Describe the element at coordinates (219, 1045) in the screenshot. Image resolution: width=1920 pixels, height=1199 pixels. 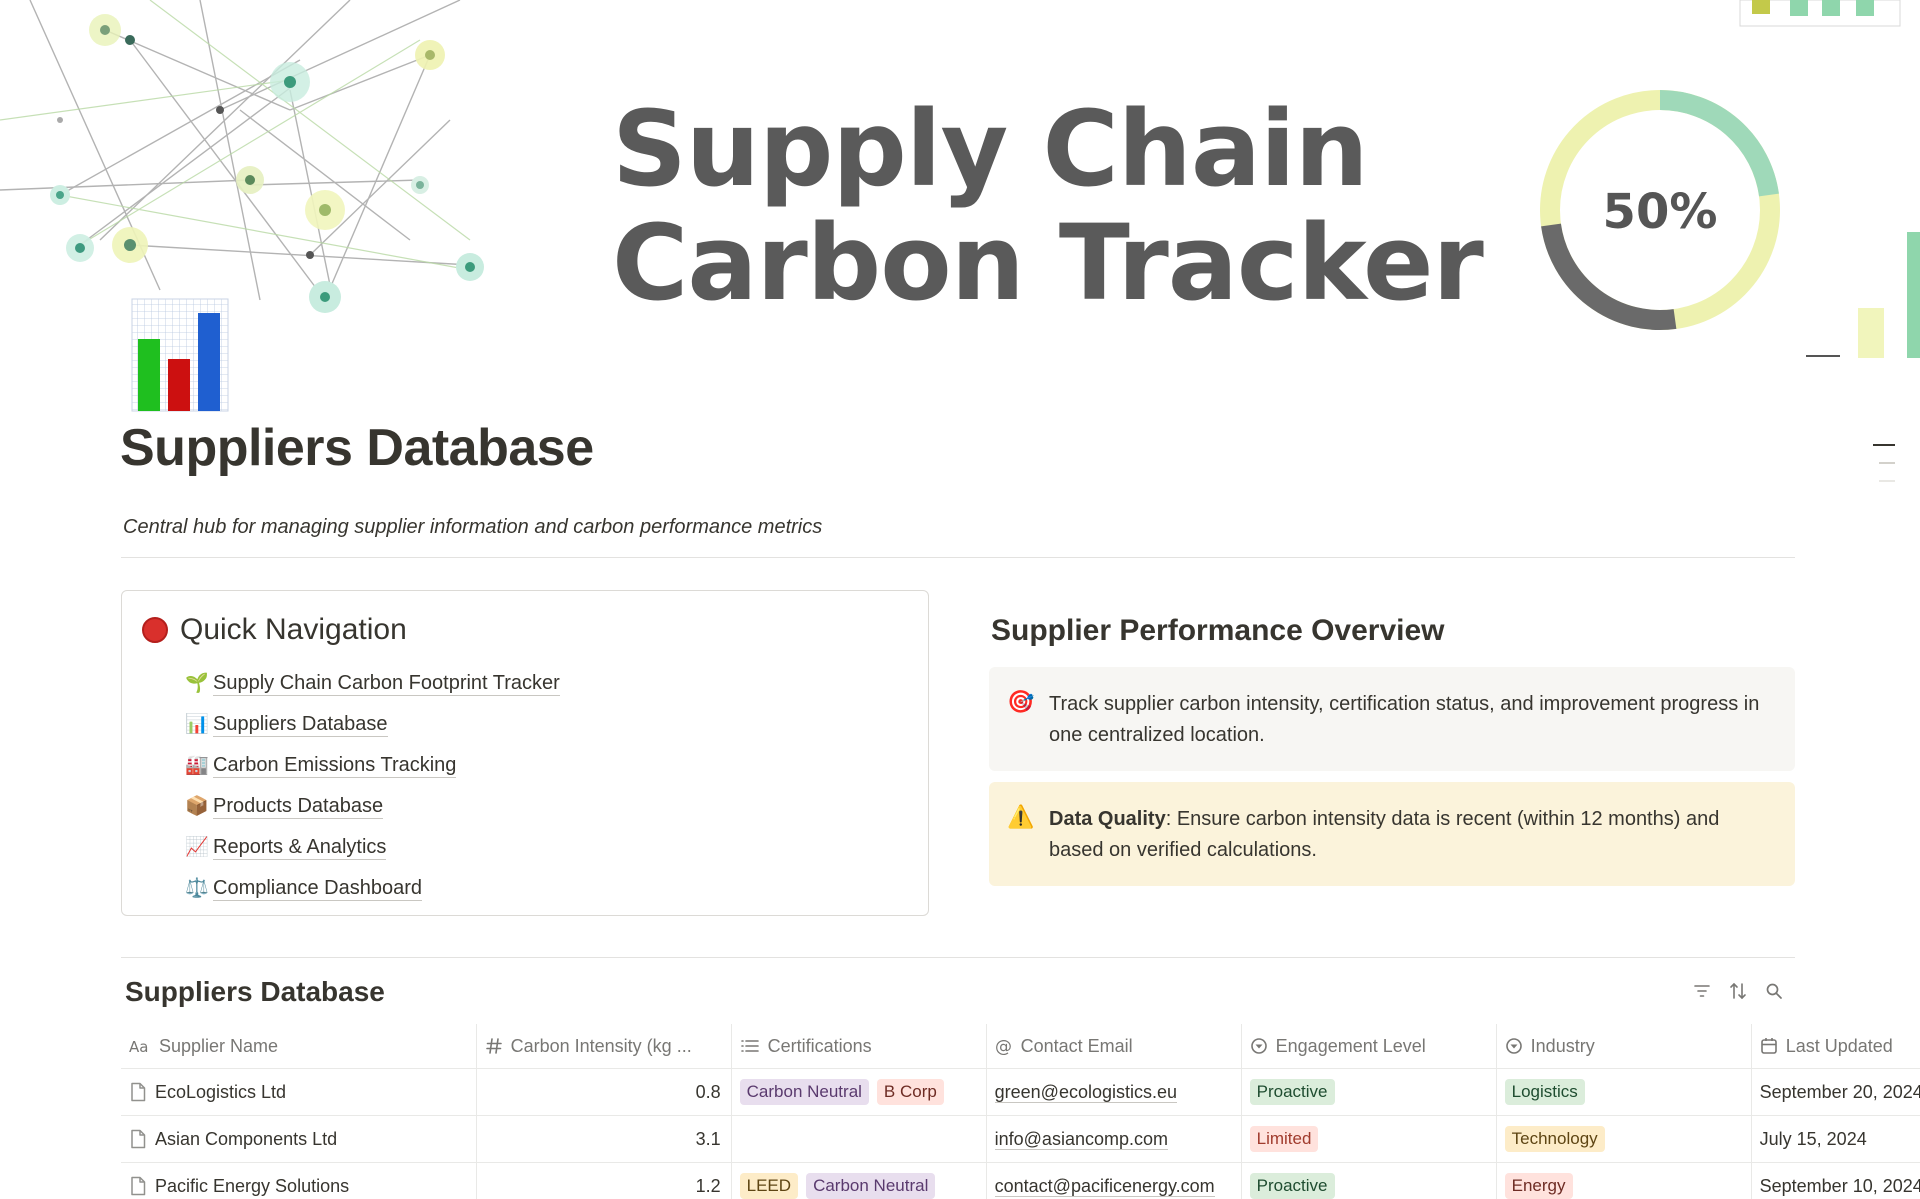
I see `column-label: Supplier Name` at that location.